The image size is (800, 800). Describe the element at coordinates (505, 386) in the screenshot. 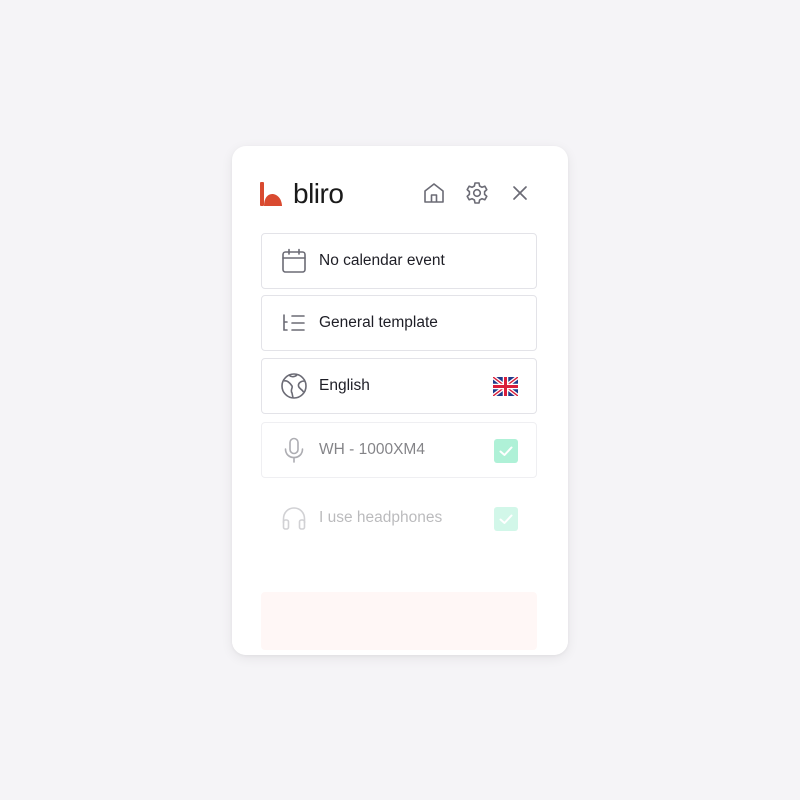

I see `uk-flag-icon` at that location.